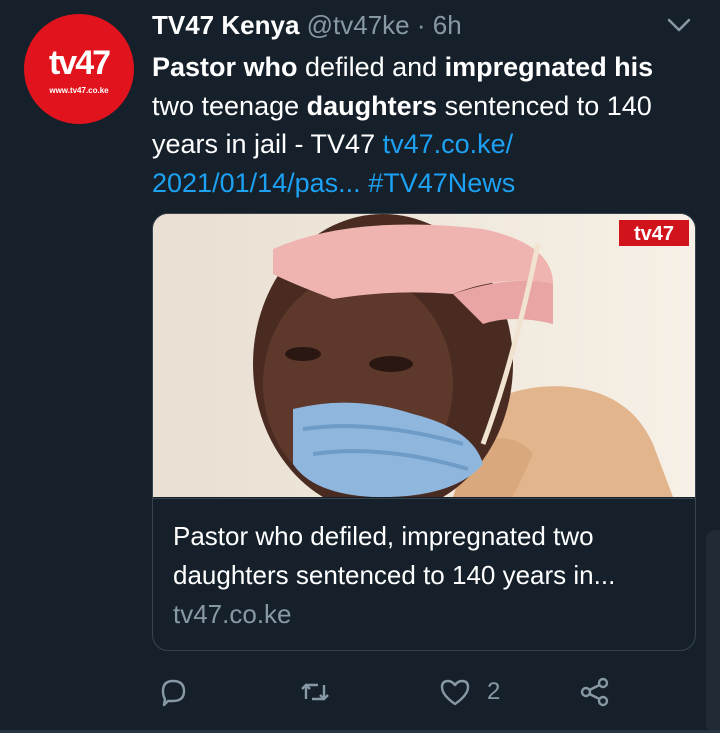  Describe the element at coordinates (679, 25) in the screenshot. I see `chevron-down-icon` at that location.